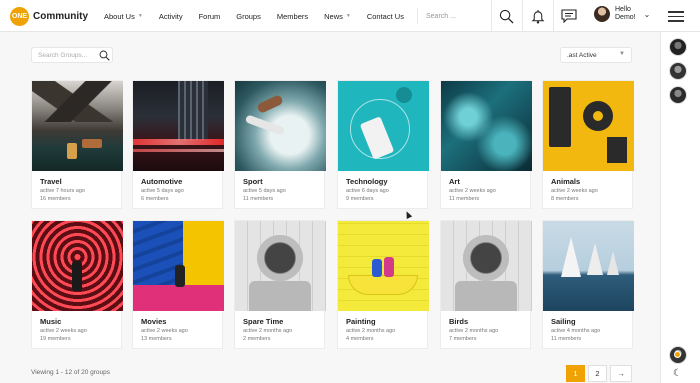 The height and width of the screenshot is (383, 700). I want to click on group-card-sailing: Sailing active 4 months ago 11 members, so click(588, 284).